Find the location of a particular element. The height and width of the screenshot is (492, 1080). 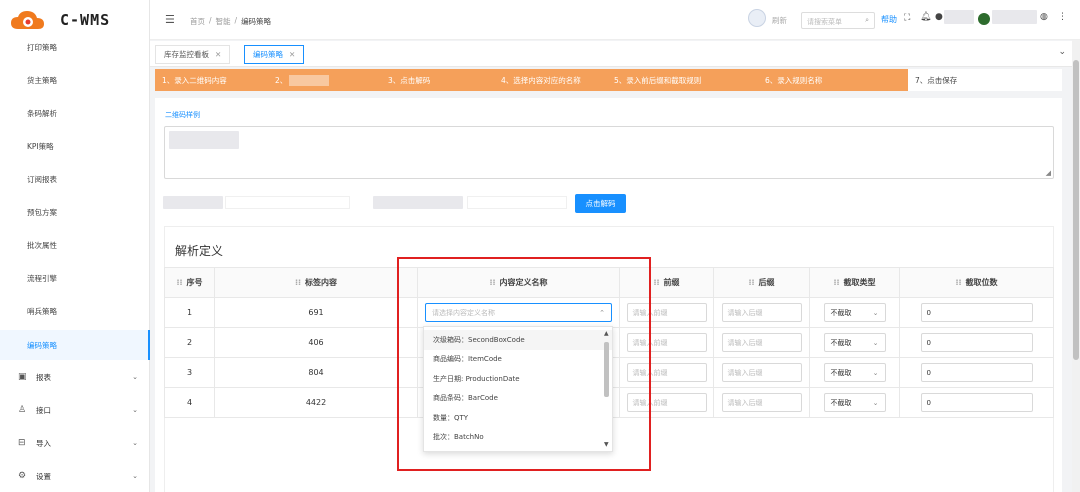

logo: C-WMS is located at coordinates (74, 20).